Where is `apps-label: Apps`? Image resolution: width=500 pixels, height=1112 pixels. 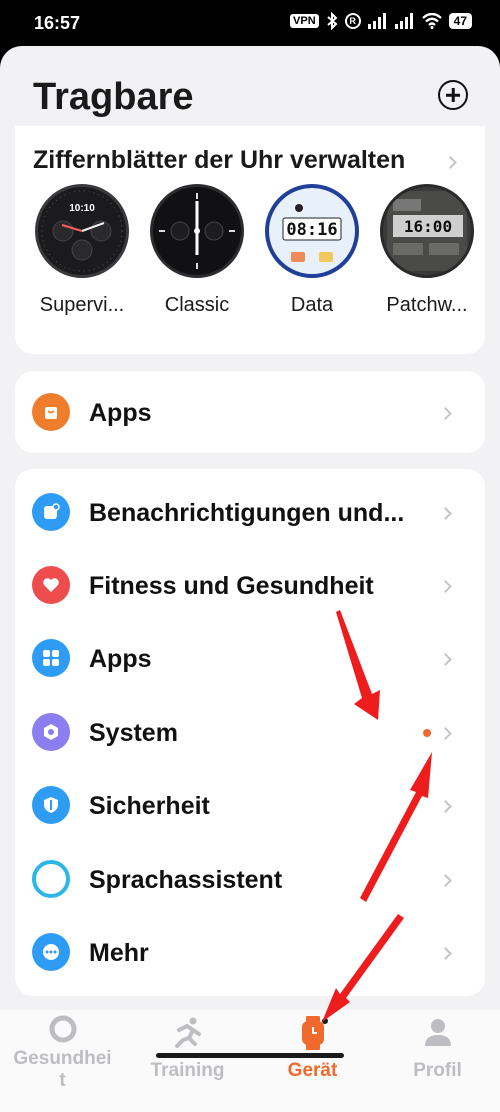
apps-label: Apps is located at coordinates (120, 413).